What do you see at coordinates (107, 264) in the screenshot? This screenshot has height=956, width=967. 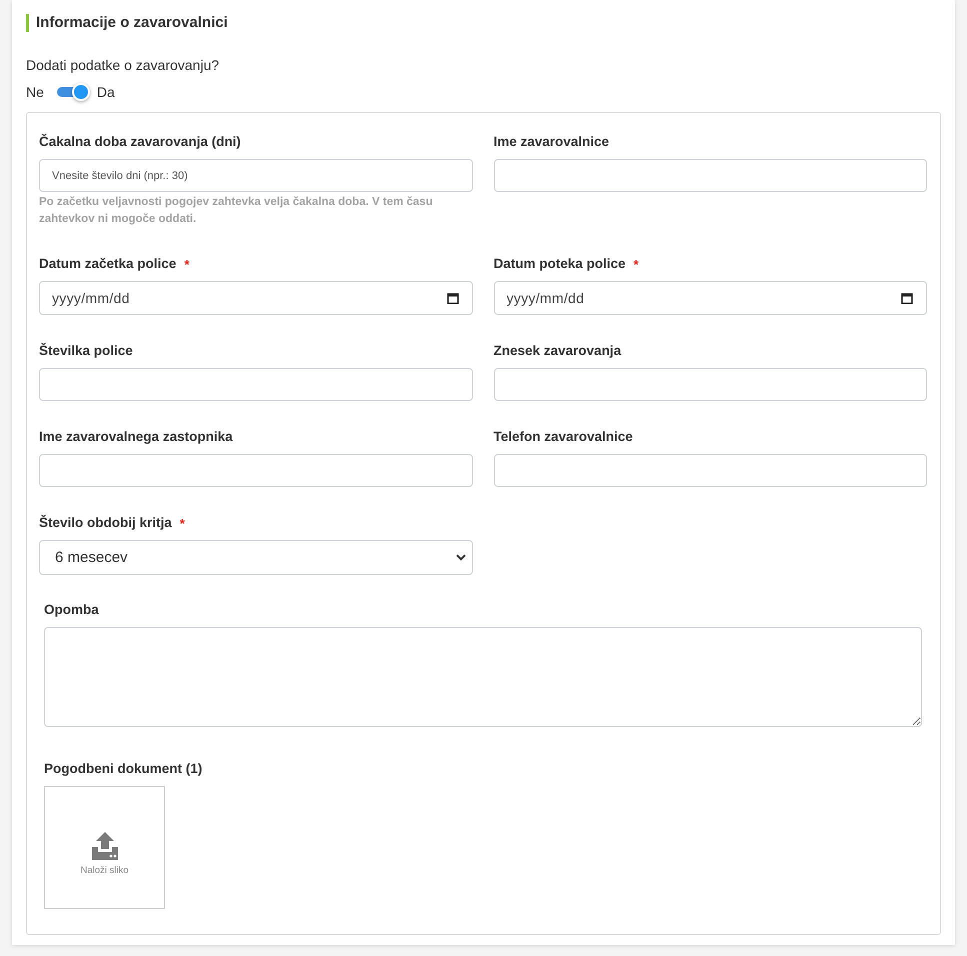 I see `field-label: Datum začetka police` at bounding box center [107, 264].